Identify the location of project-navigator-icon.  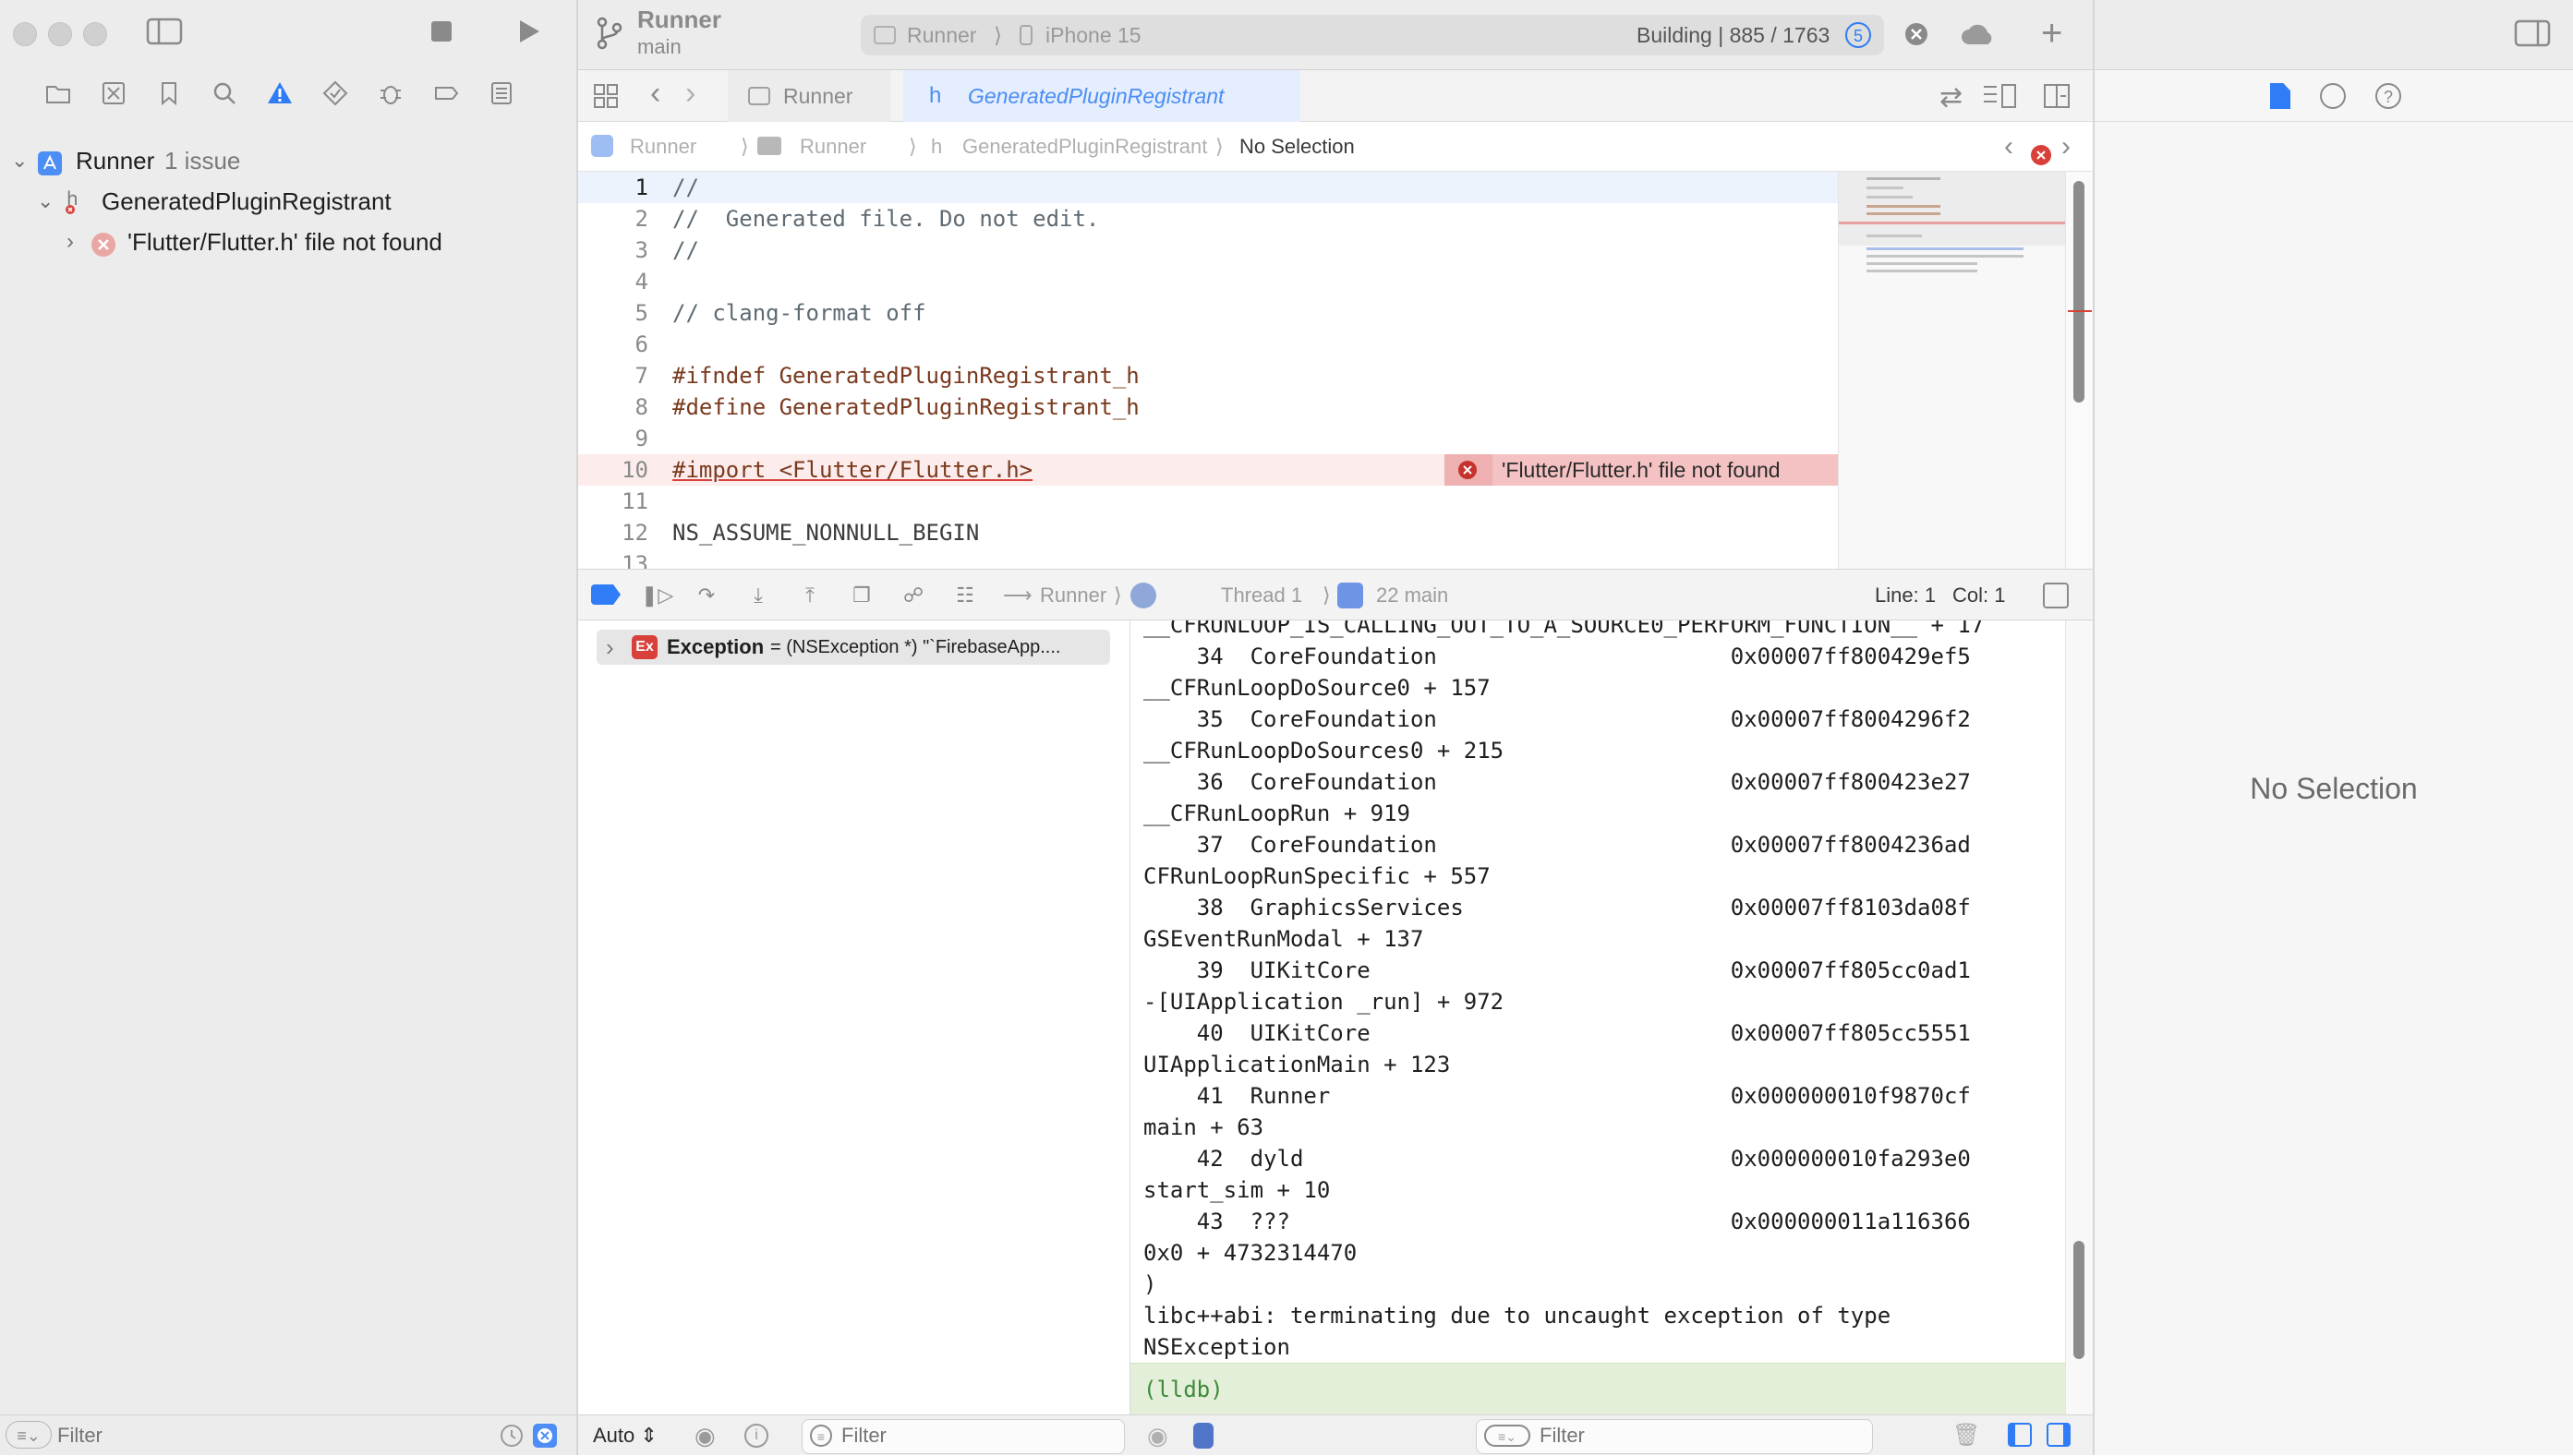
(58, 95).